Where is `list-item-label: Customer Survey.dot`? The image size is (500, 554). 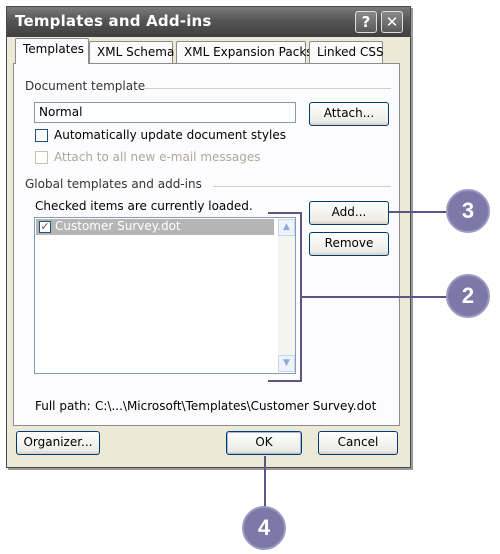
list-item-label: Customer Survey.dot is located at coordinates (118, 226).